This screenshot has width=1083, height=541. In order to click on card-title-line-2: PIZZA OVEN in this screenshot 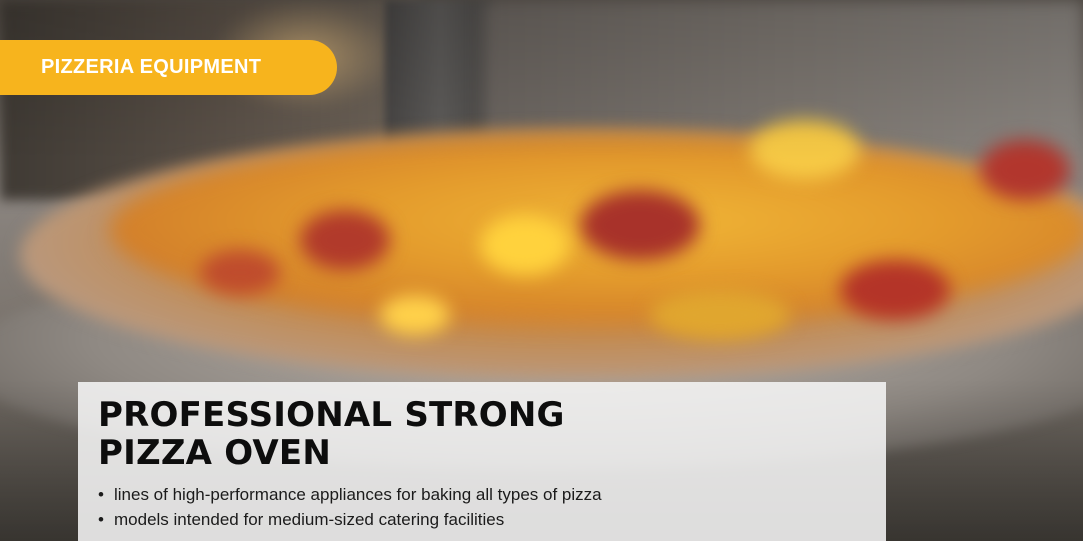, I will do `click(215, 453)`.